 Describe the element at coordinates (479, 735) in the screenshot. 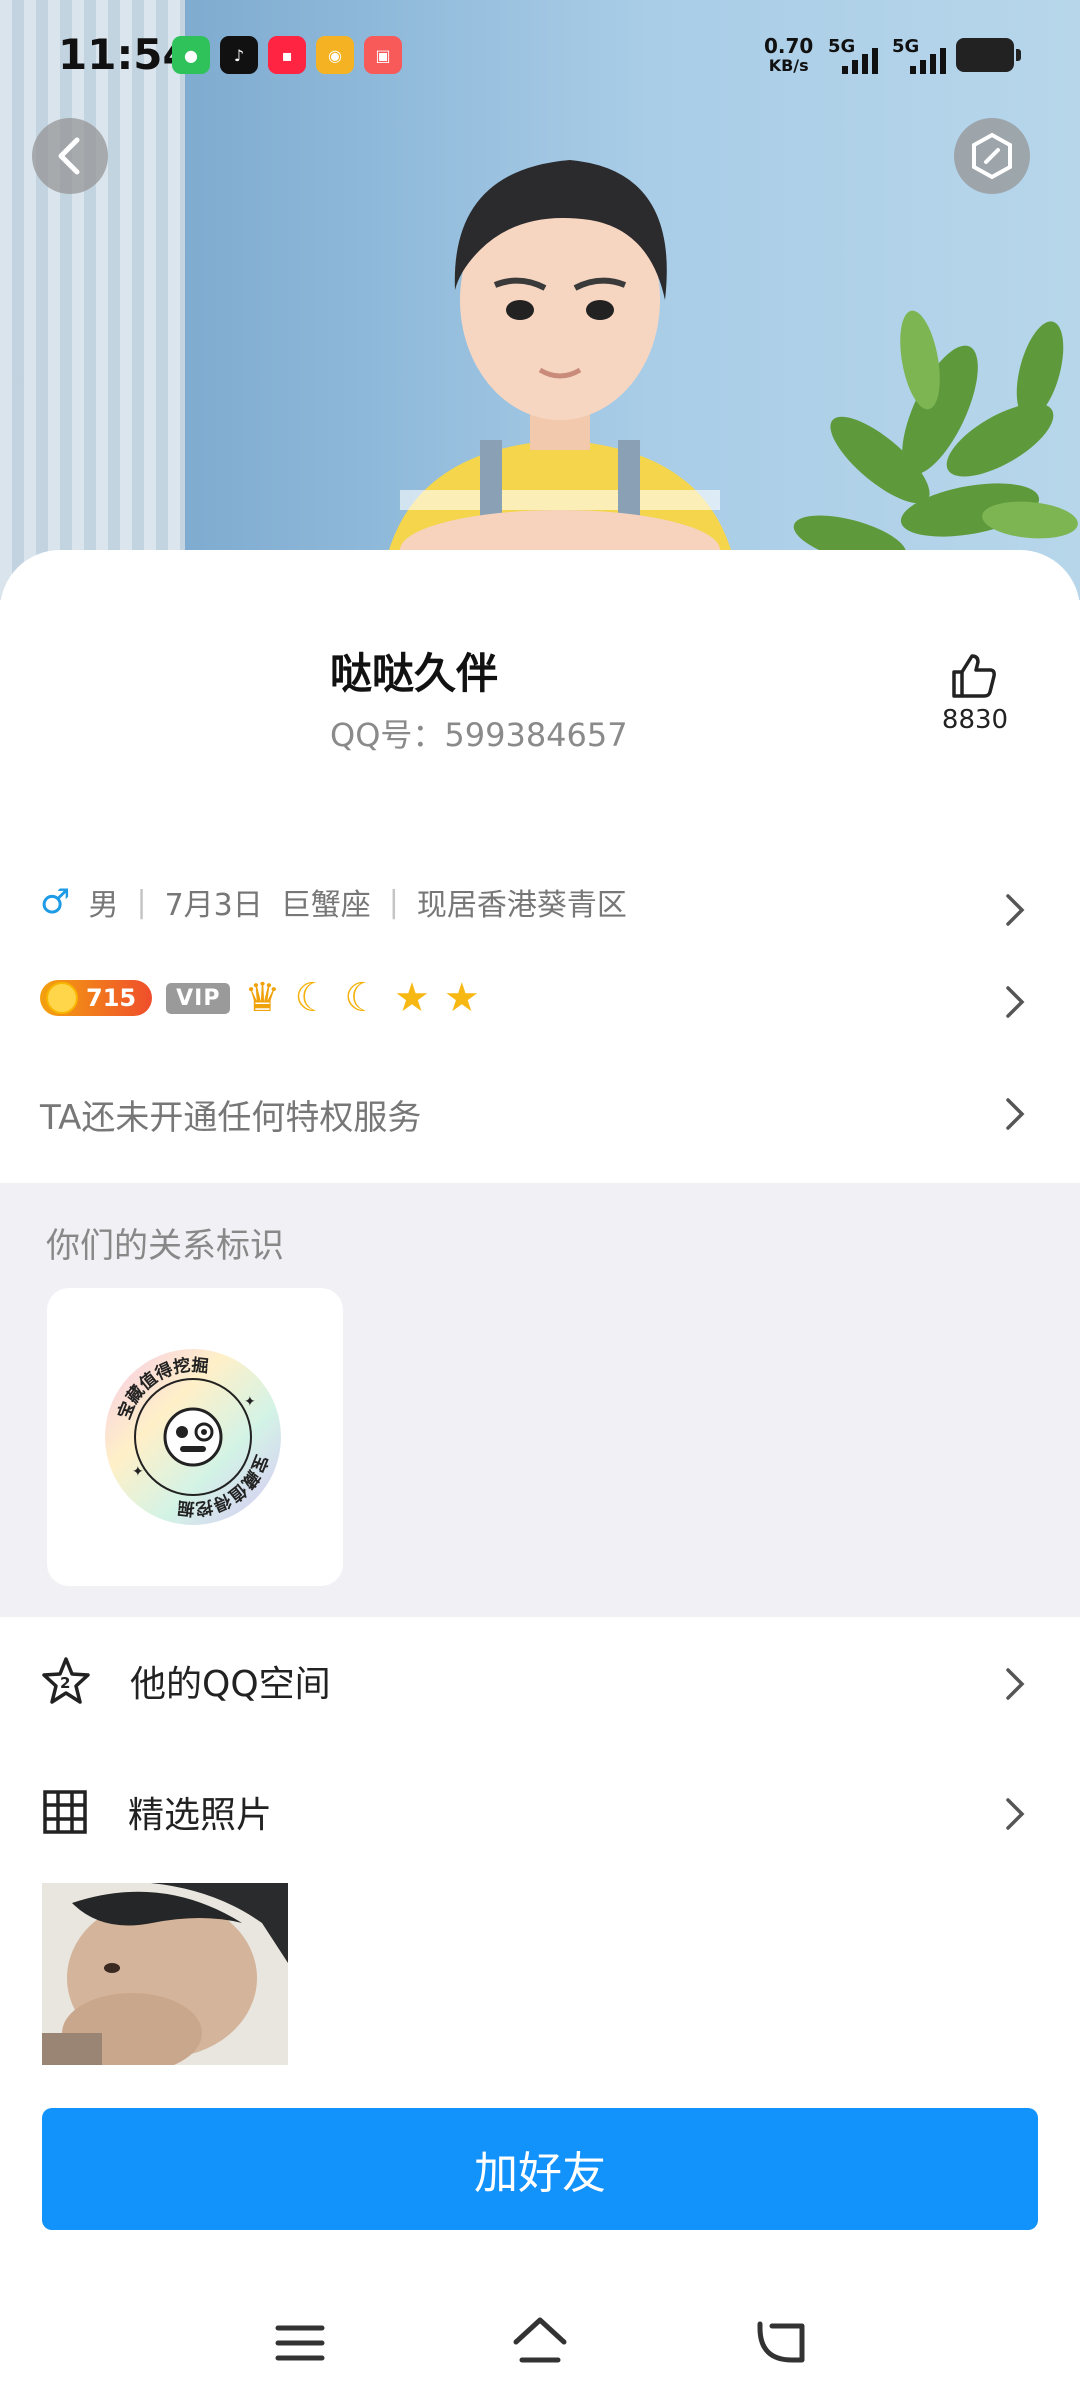

I see `qq-number: QQ号：599384657` at that location.